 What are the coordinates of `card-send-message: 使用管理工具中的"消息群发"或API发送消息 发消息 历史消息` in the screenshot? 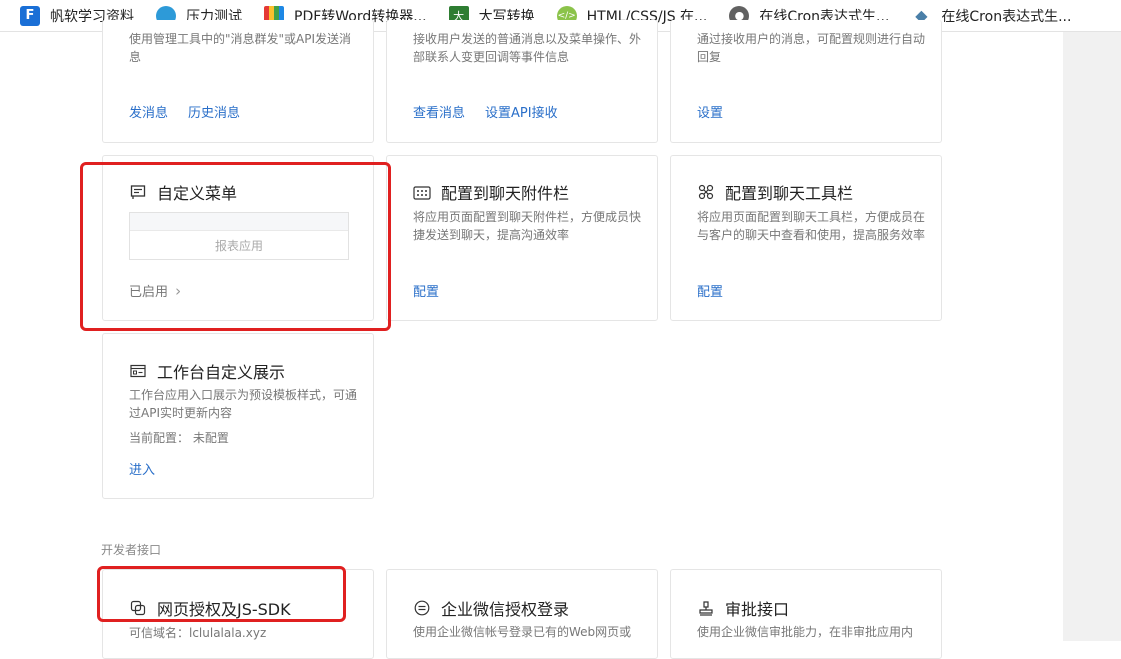 It's located at (238, 81).